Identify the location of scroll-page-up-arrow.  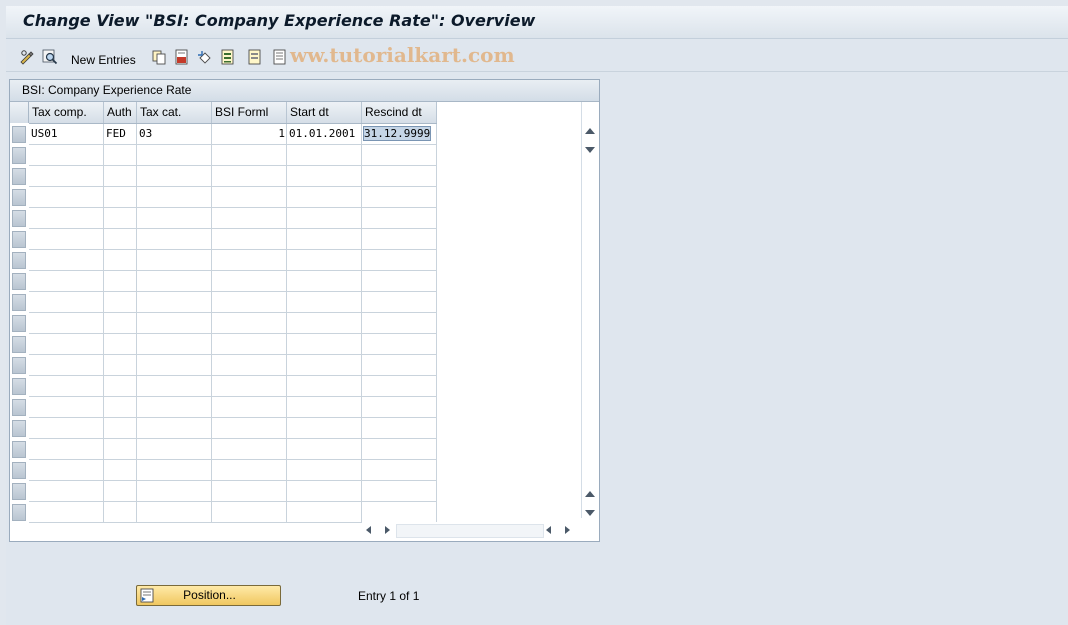
(590, 494).